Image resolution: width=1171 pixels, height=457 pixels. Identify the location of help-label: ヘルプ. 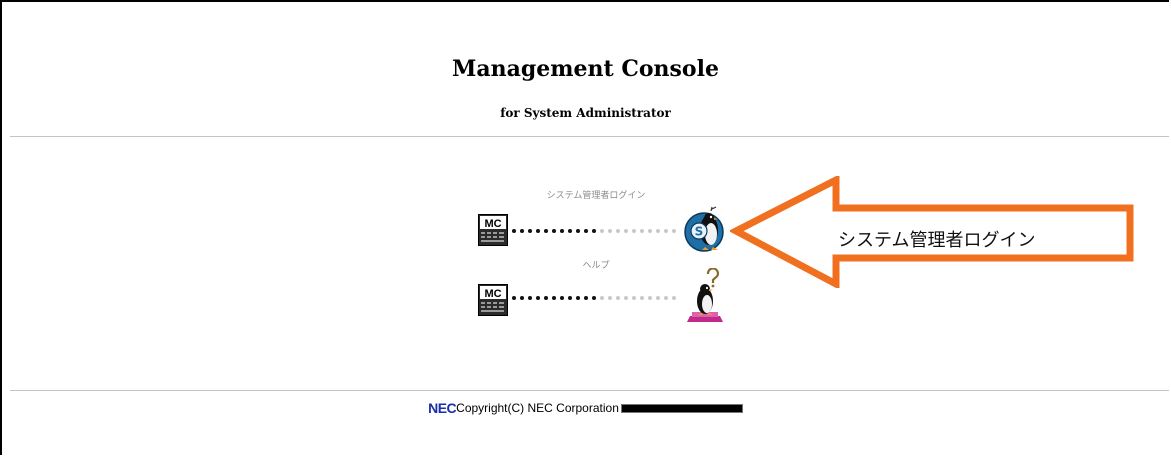
(596, 264).